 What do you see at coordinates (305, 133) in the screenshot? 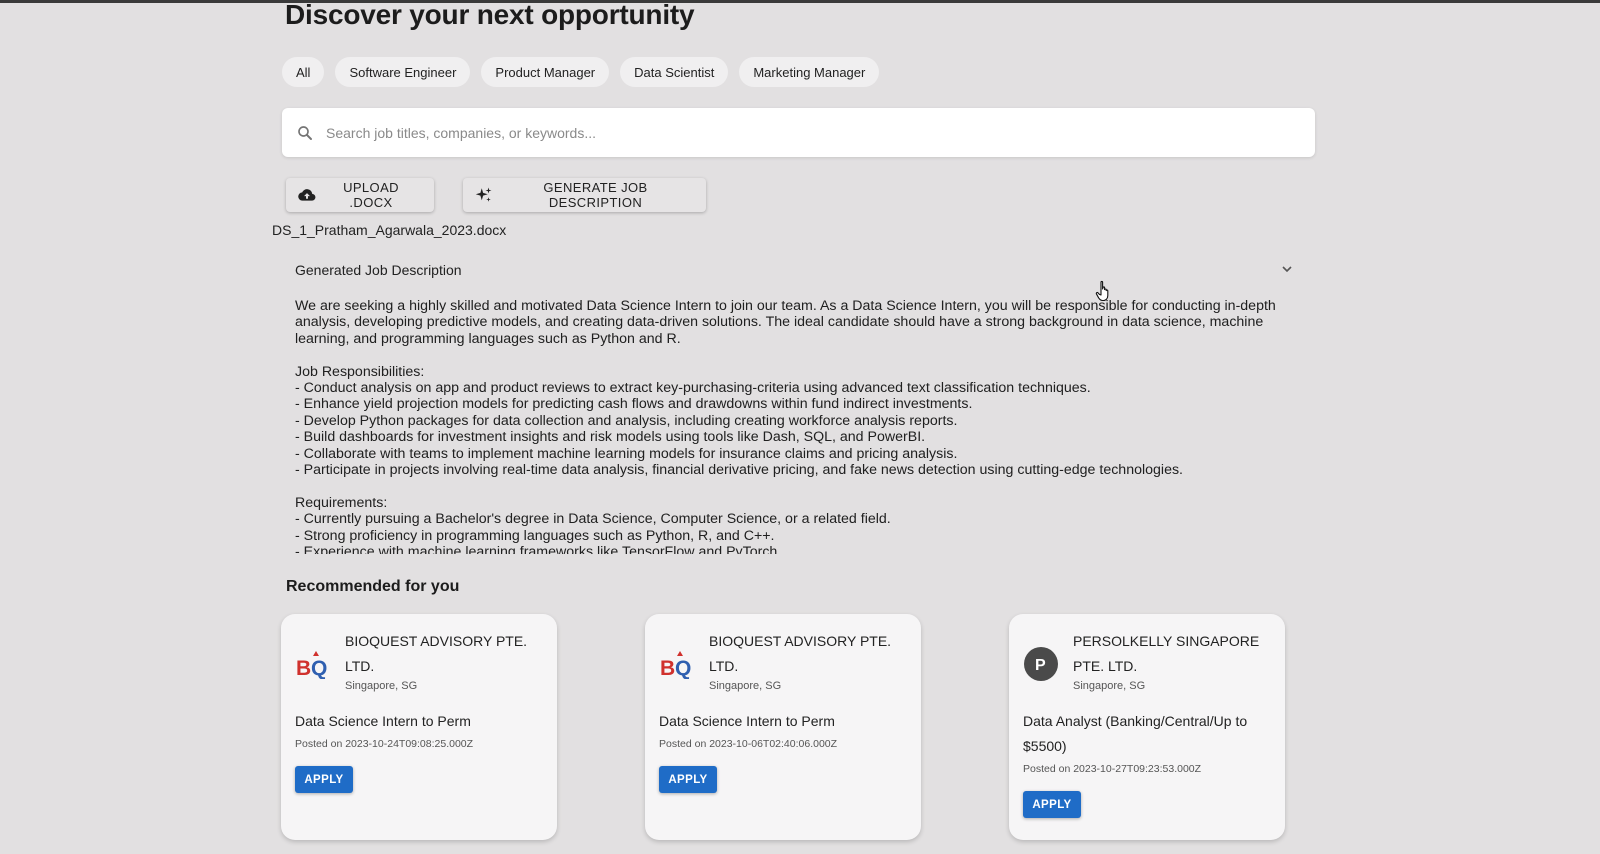
I see `search-icon` at bounding box center [305, 133].